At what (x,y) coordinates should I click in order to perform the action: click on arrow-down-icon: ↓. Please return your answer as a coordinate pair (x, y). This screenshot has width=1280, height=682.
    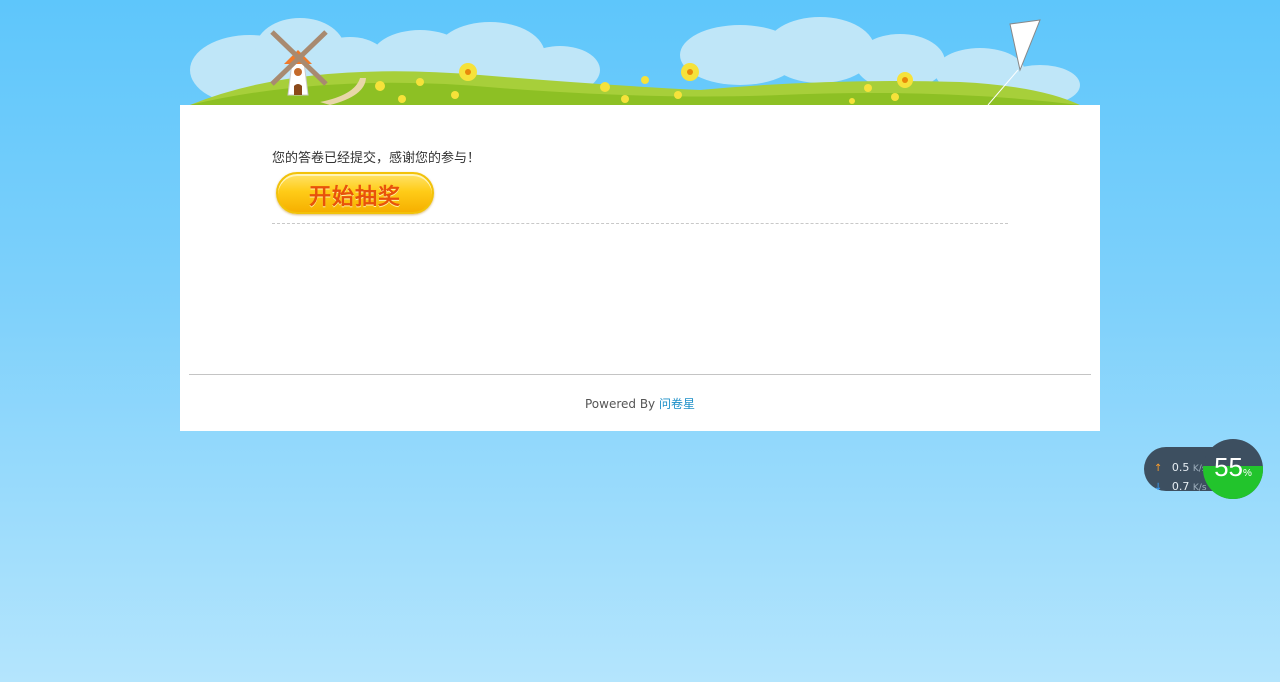
    Looking at the image, I should click on (1158, 487).